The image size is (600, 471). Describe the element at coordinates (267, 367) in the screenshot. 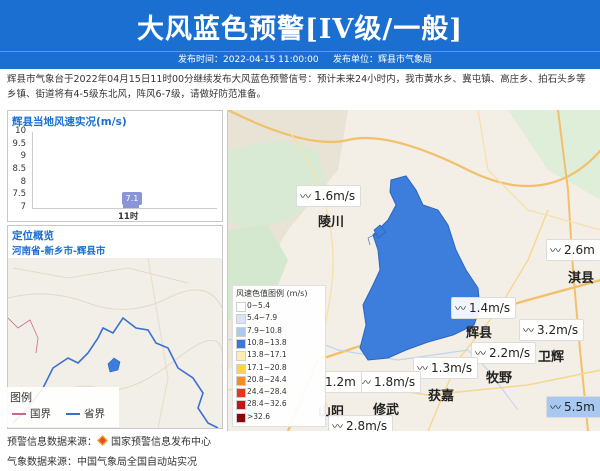

I see `wind-legend-label: 17.1~20.8` at that location.